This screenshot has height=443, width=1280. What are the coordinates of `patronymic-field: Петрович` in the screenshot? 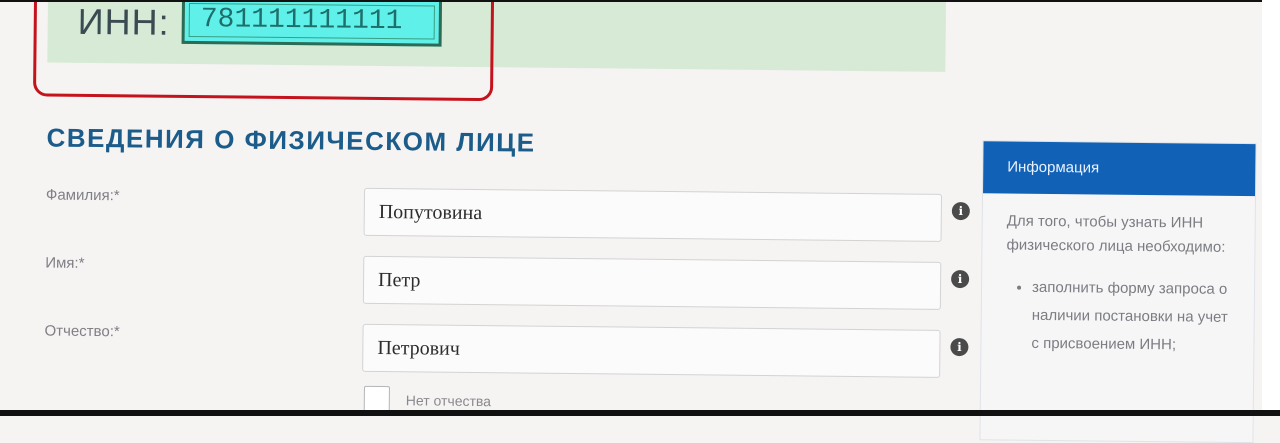 It's located at (651, 350).